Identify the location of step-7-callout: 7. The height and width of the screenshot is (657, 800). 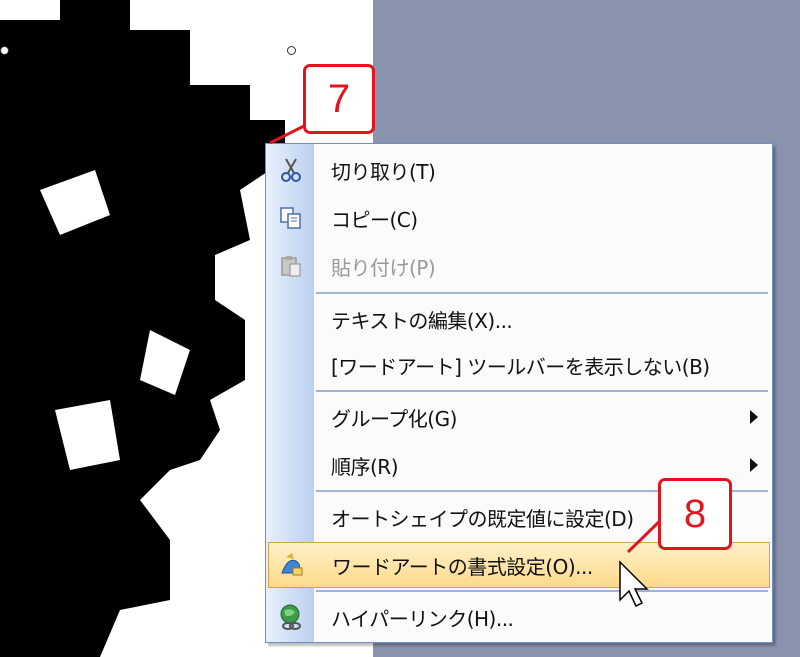
(339, 99).